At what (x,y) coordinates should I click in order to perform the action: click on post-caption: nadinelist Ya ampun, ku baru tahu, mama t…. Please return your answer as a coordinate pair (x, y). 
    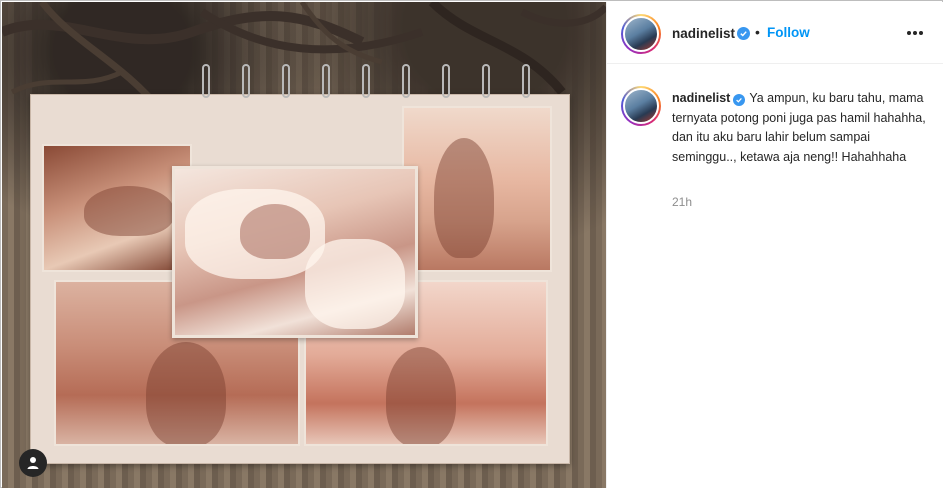
    Looking at the image, I should click on (803, 128).